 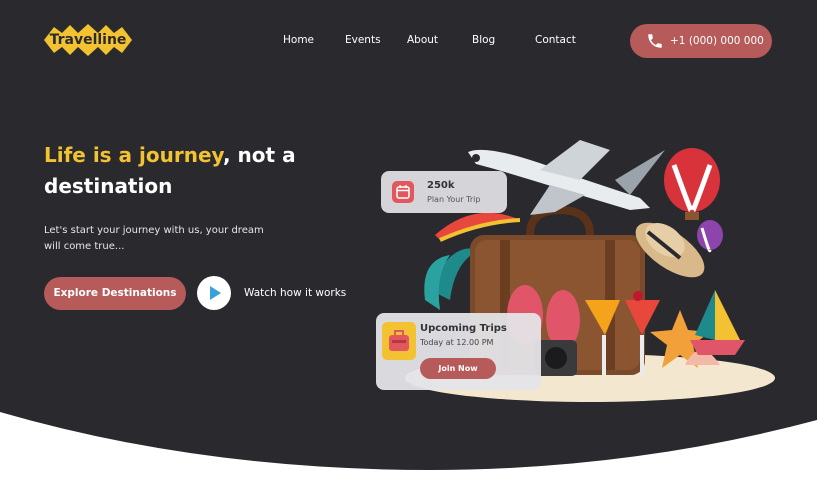 I want to click on explore-destinations-button: Explore Destinations, so click(x=115, y=293).